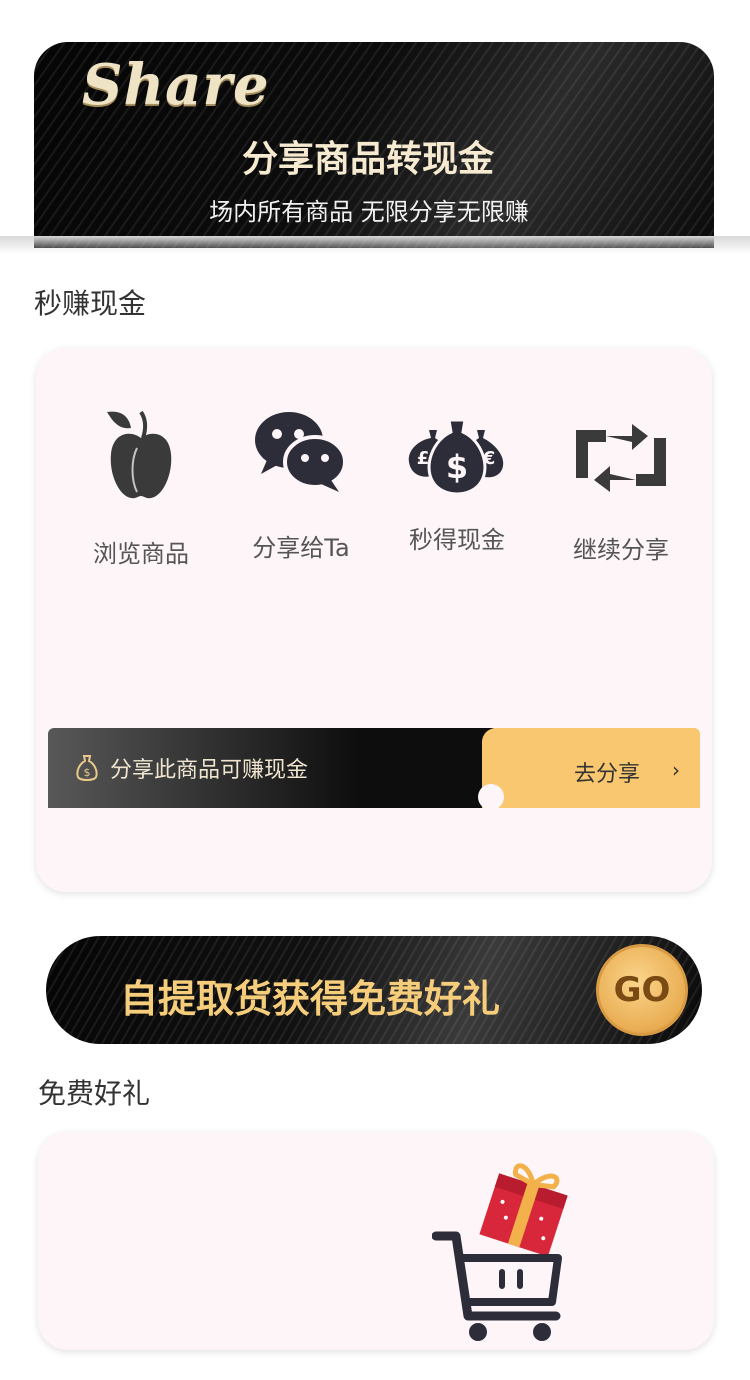 The image size is (750, 1380). Describe the element at coordinates (621, 550) in the screenshot. I see `step-continue-label: 继续分享` at that location.